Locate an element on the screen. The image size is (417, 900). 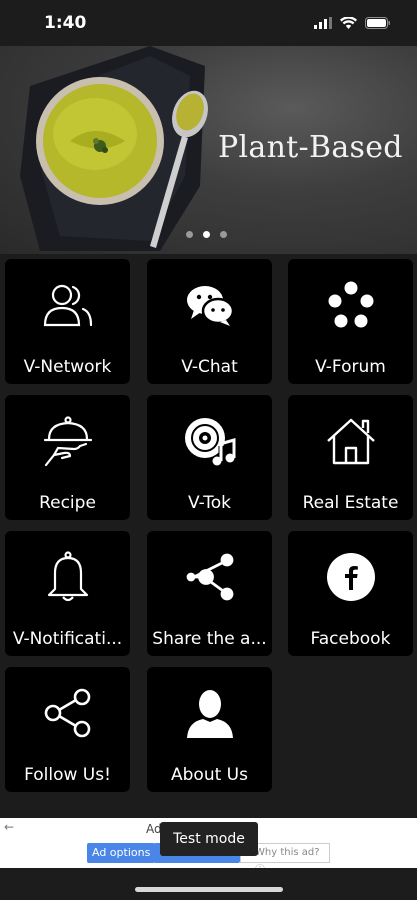
serving-cloche-icon is located at coordinates (67, 441).